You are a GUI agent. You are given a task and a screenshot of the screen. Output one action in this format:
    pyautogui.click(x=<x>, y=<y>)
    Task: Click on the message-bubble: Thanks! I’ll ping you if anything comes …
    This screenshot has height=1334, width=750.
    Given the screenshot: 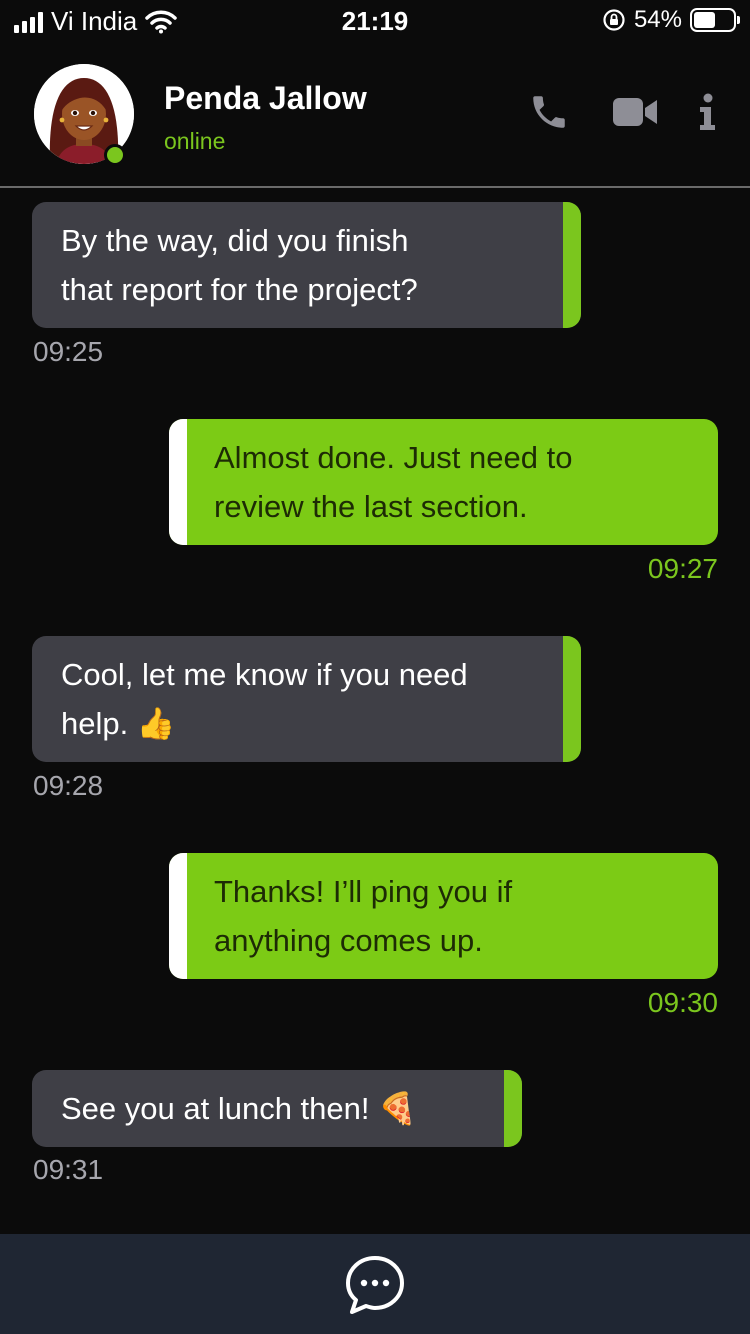 What is the action you would take?
    pyautogui.click(x=443, y=916)
    